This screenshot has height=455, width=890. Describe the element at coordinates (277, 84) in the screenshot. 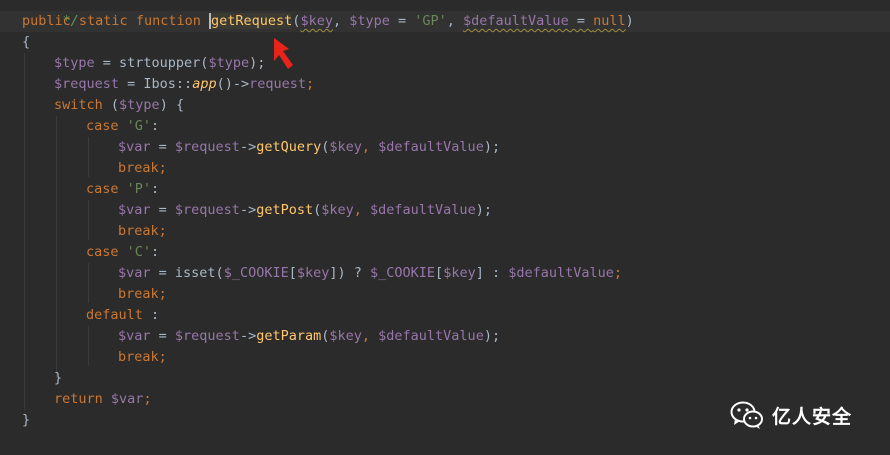

I see `property-request: request` at that location.